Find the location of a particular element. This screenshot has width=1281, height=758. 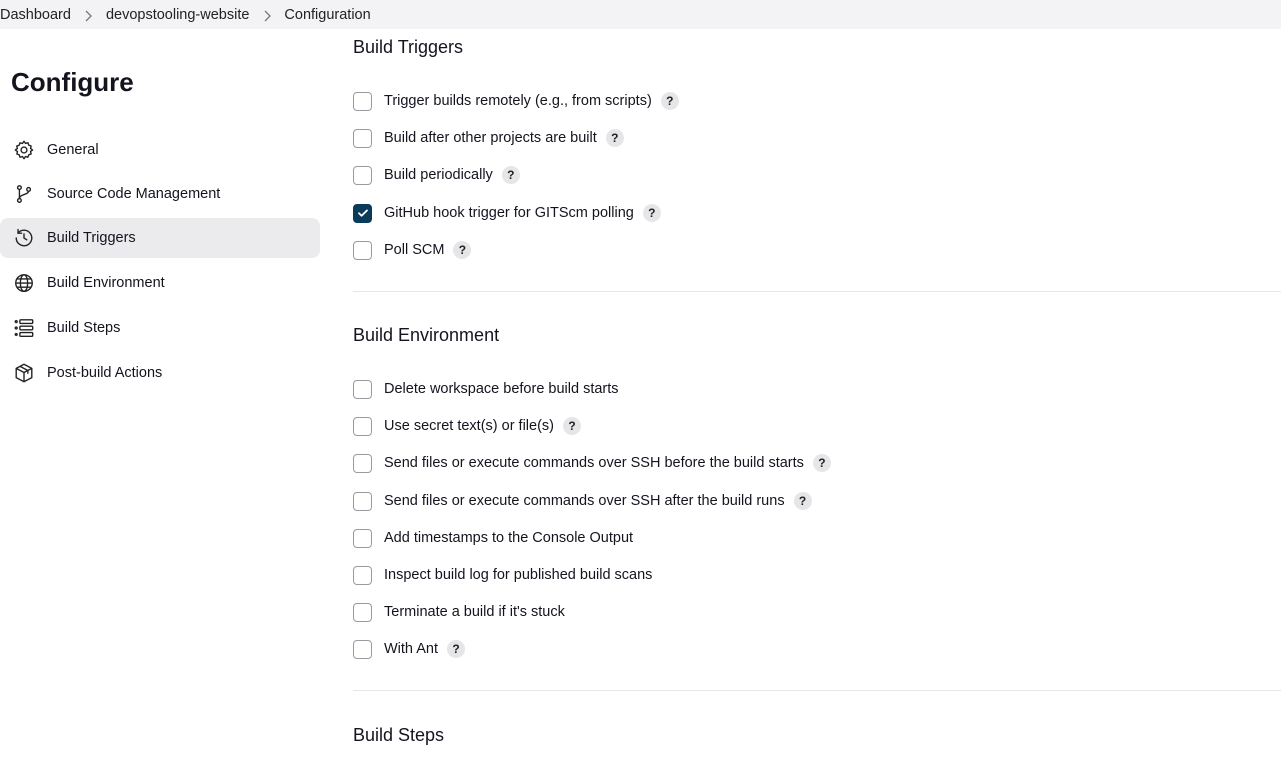

sidebar-item-label: Build Triggers is located at coordinates (91, 238).